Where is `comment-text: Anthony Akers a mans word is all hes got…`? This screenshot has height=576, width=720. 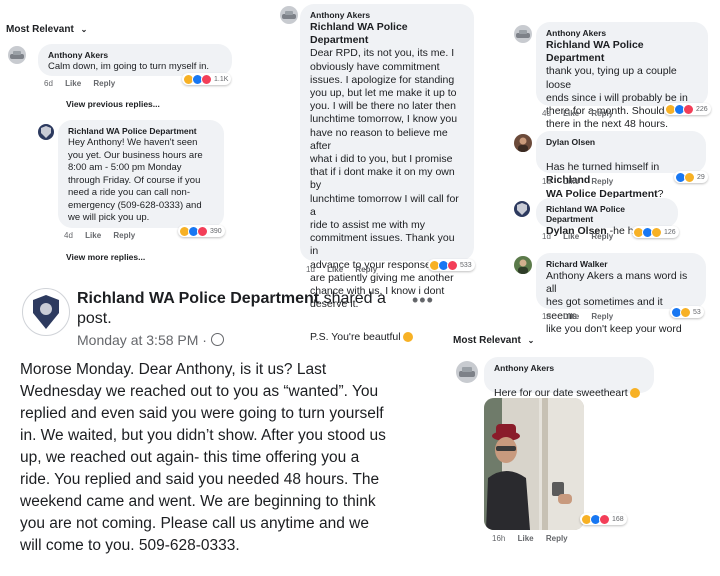
comment-text: Anthony Akers a mans word is all hes got… is located at coordinates (617, 302).